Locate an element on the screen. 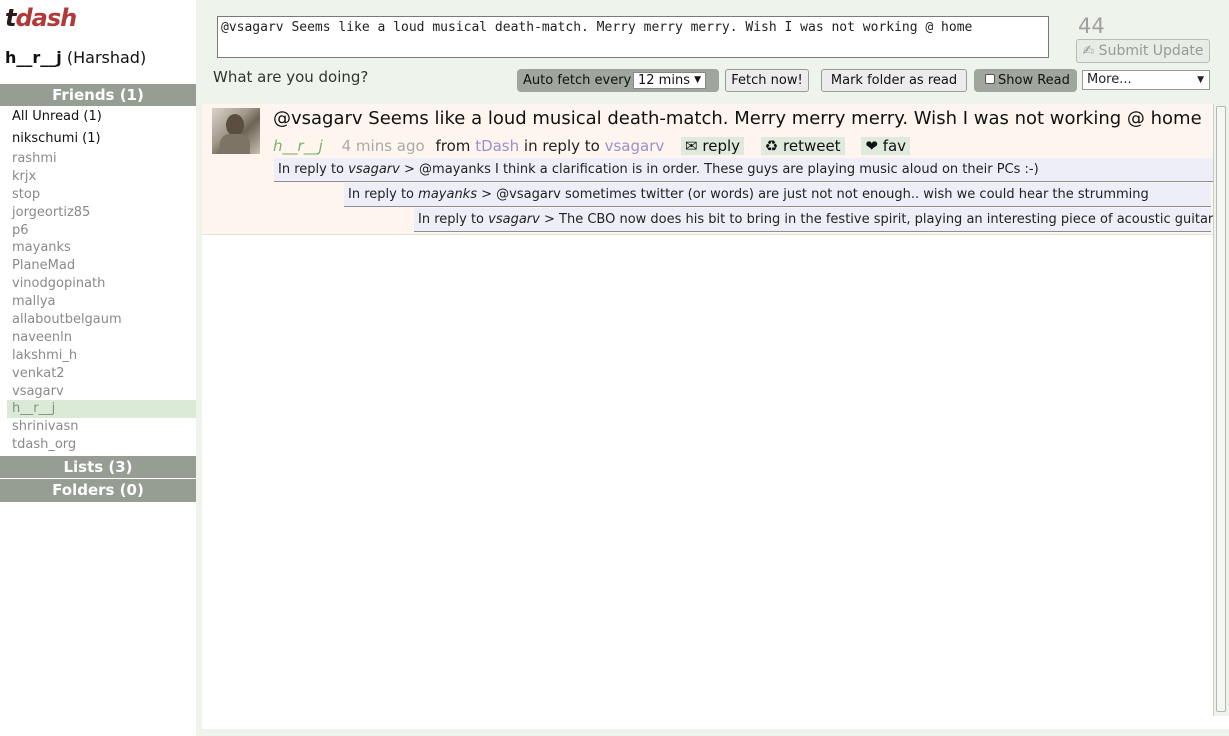 This screenshot has width=1229, height=736. mark-folder-read-button: Mark folder as read is located at coordinates (894, 80).